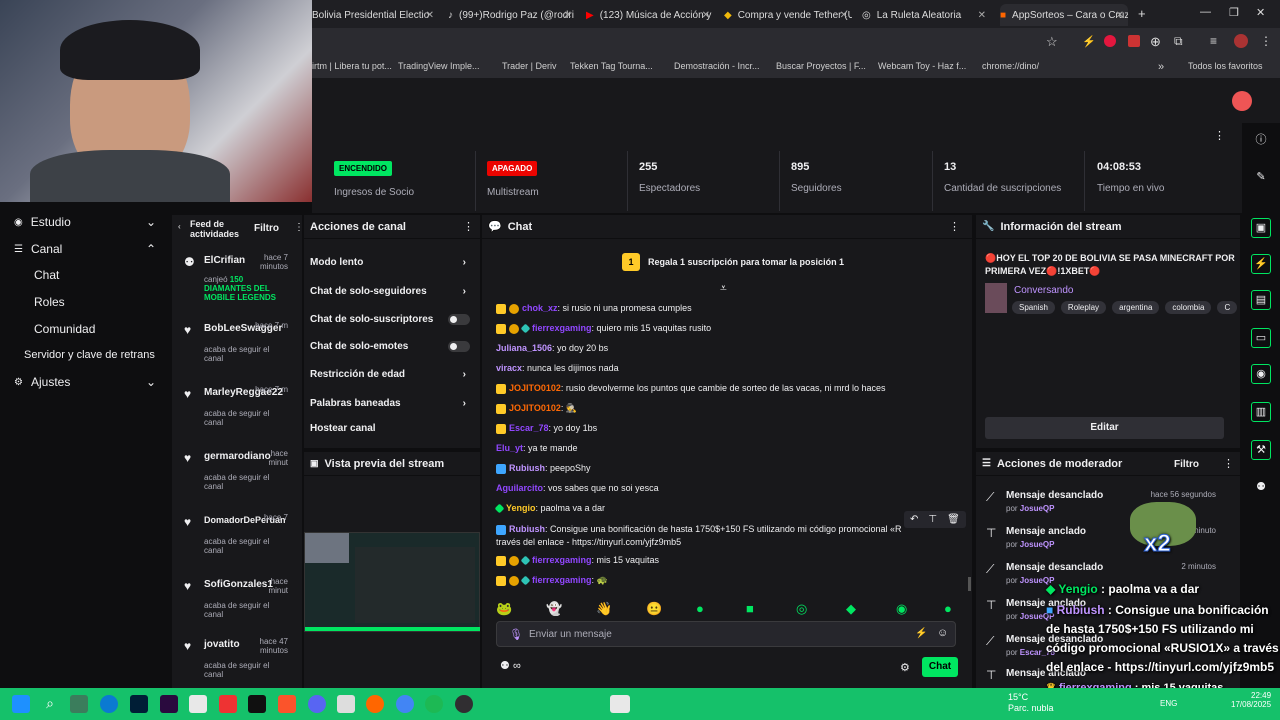  What do you see at coordinates (932, 519) in the screenshot?
I see `pin-icon: ⊤` at bounding box center [932, 519].